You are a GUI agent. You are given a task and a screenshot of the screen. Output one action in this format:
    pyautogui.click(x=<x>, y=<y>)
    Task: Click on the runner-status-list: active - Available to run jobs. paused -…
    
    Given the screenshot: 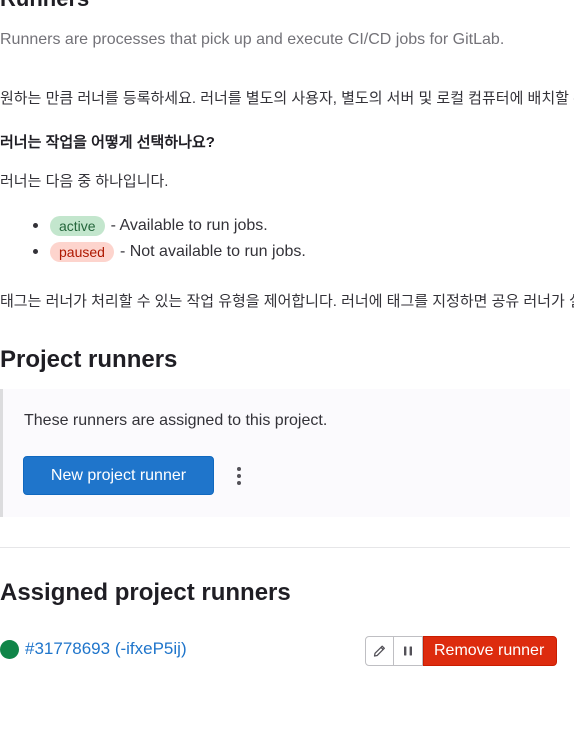 What is the action you would take?
    pyautogui.click(x=153, y=239)
    